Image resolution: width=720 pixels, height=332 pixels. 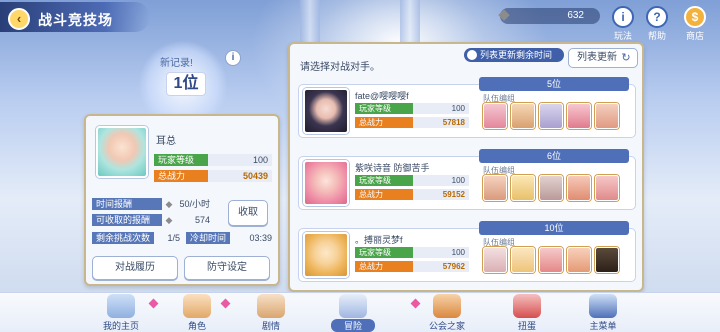 I want to click on nav-guild: 公会之家, so click(x=447, y=312).